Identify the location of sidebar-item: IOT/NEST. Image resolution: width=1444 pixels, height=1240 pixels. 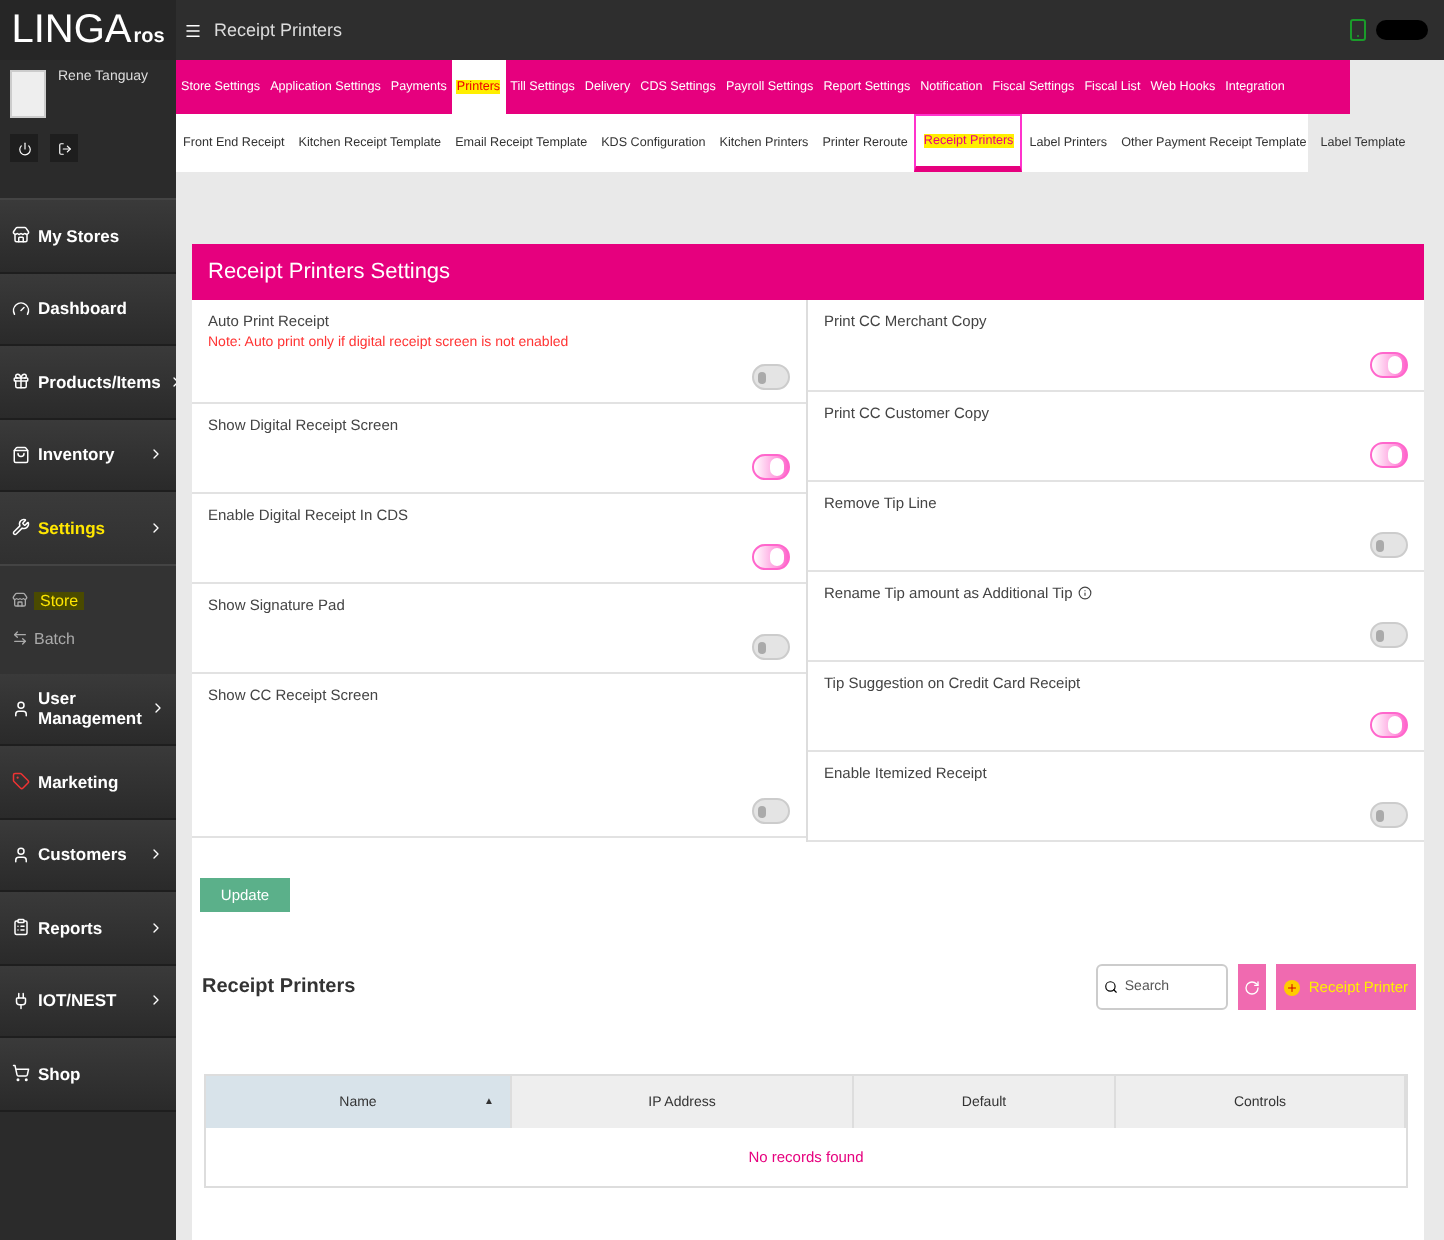
(88, 1001).